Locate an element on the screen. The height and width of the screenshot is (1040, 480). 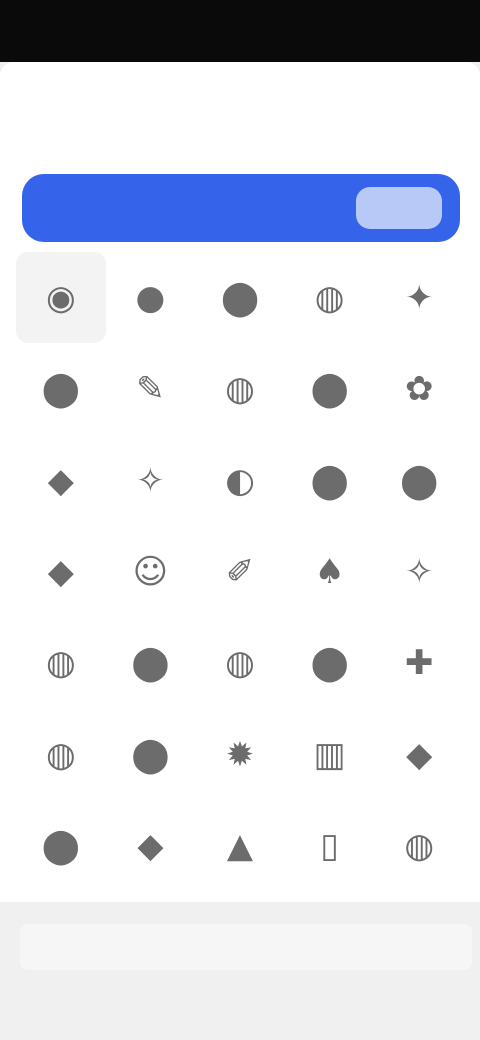
grid-icon: ✎ is located at coordinates (150, 389).